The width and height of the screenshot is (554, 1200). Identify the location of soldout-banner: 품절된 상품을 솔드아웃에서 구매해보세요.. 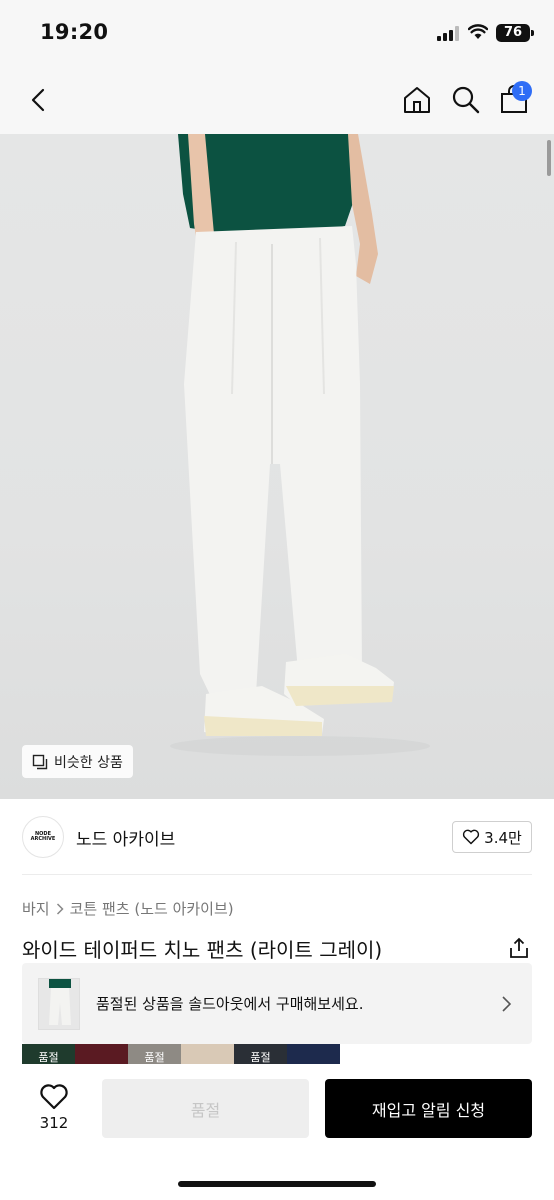
(277, 1003).